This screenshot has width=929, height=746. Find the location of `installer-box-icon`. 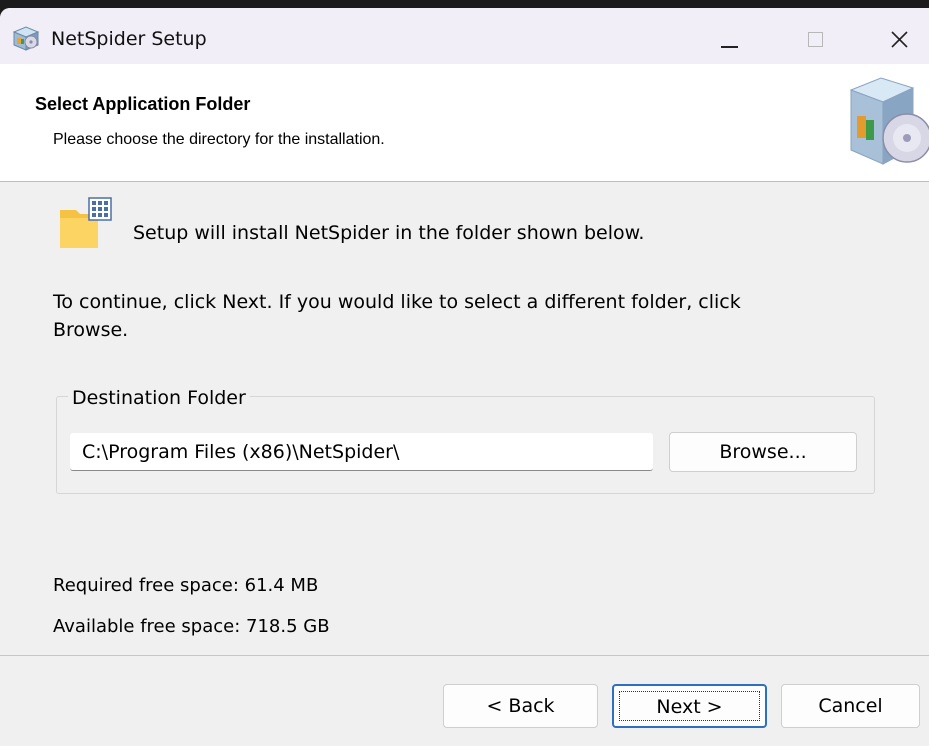

installer-box-icon is located at coordinates (26, 38).